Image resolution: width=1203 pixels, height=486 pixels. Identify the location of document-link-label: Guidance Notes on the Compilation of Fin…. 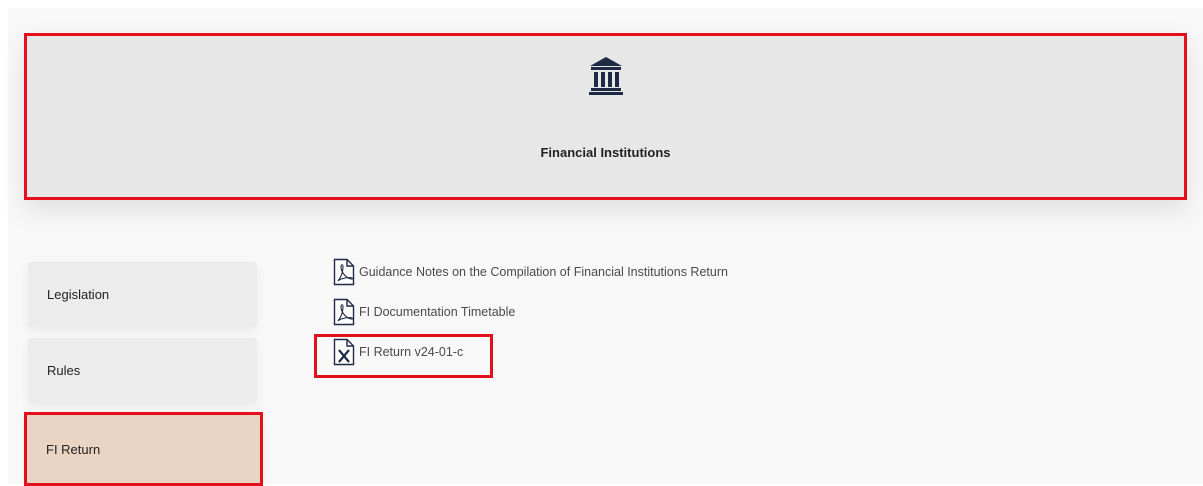
(543, 272).